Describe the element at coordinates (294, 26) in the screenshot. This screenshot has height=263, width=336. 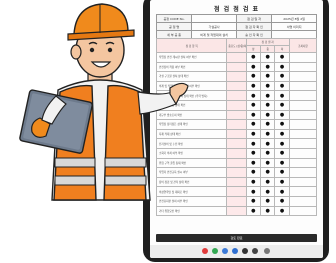
I see `info-value: 서명 이미지` at that location.